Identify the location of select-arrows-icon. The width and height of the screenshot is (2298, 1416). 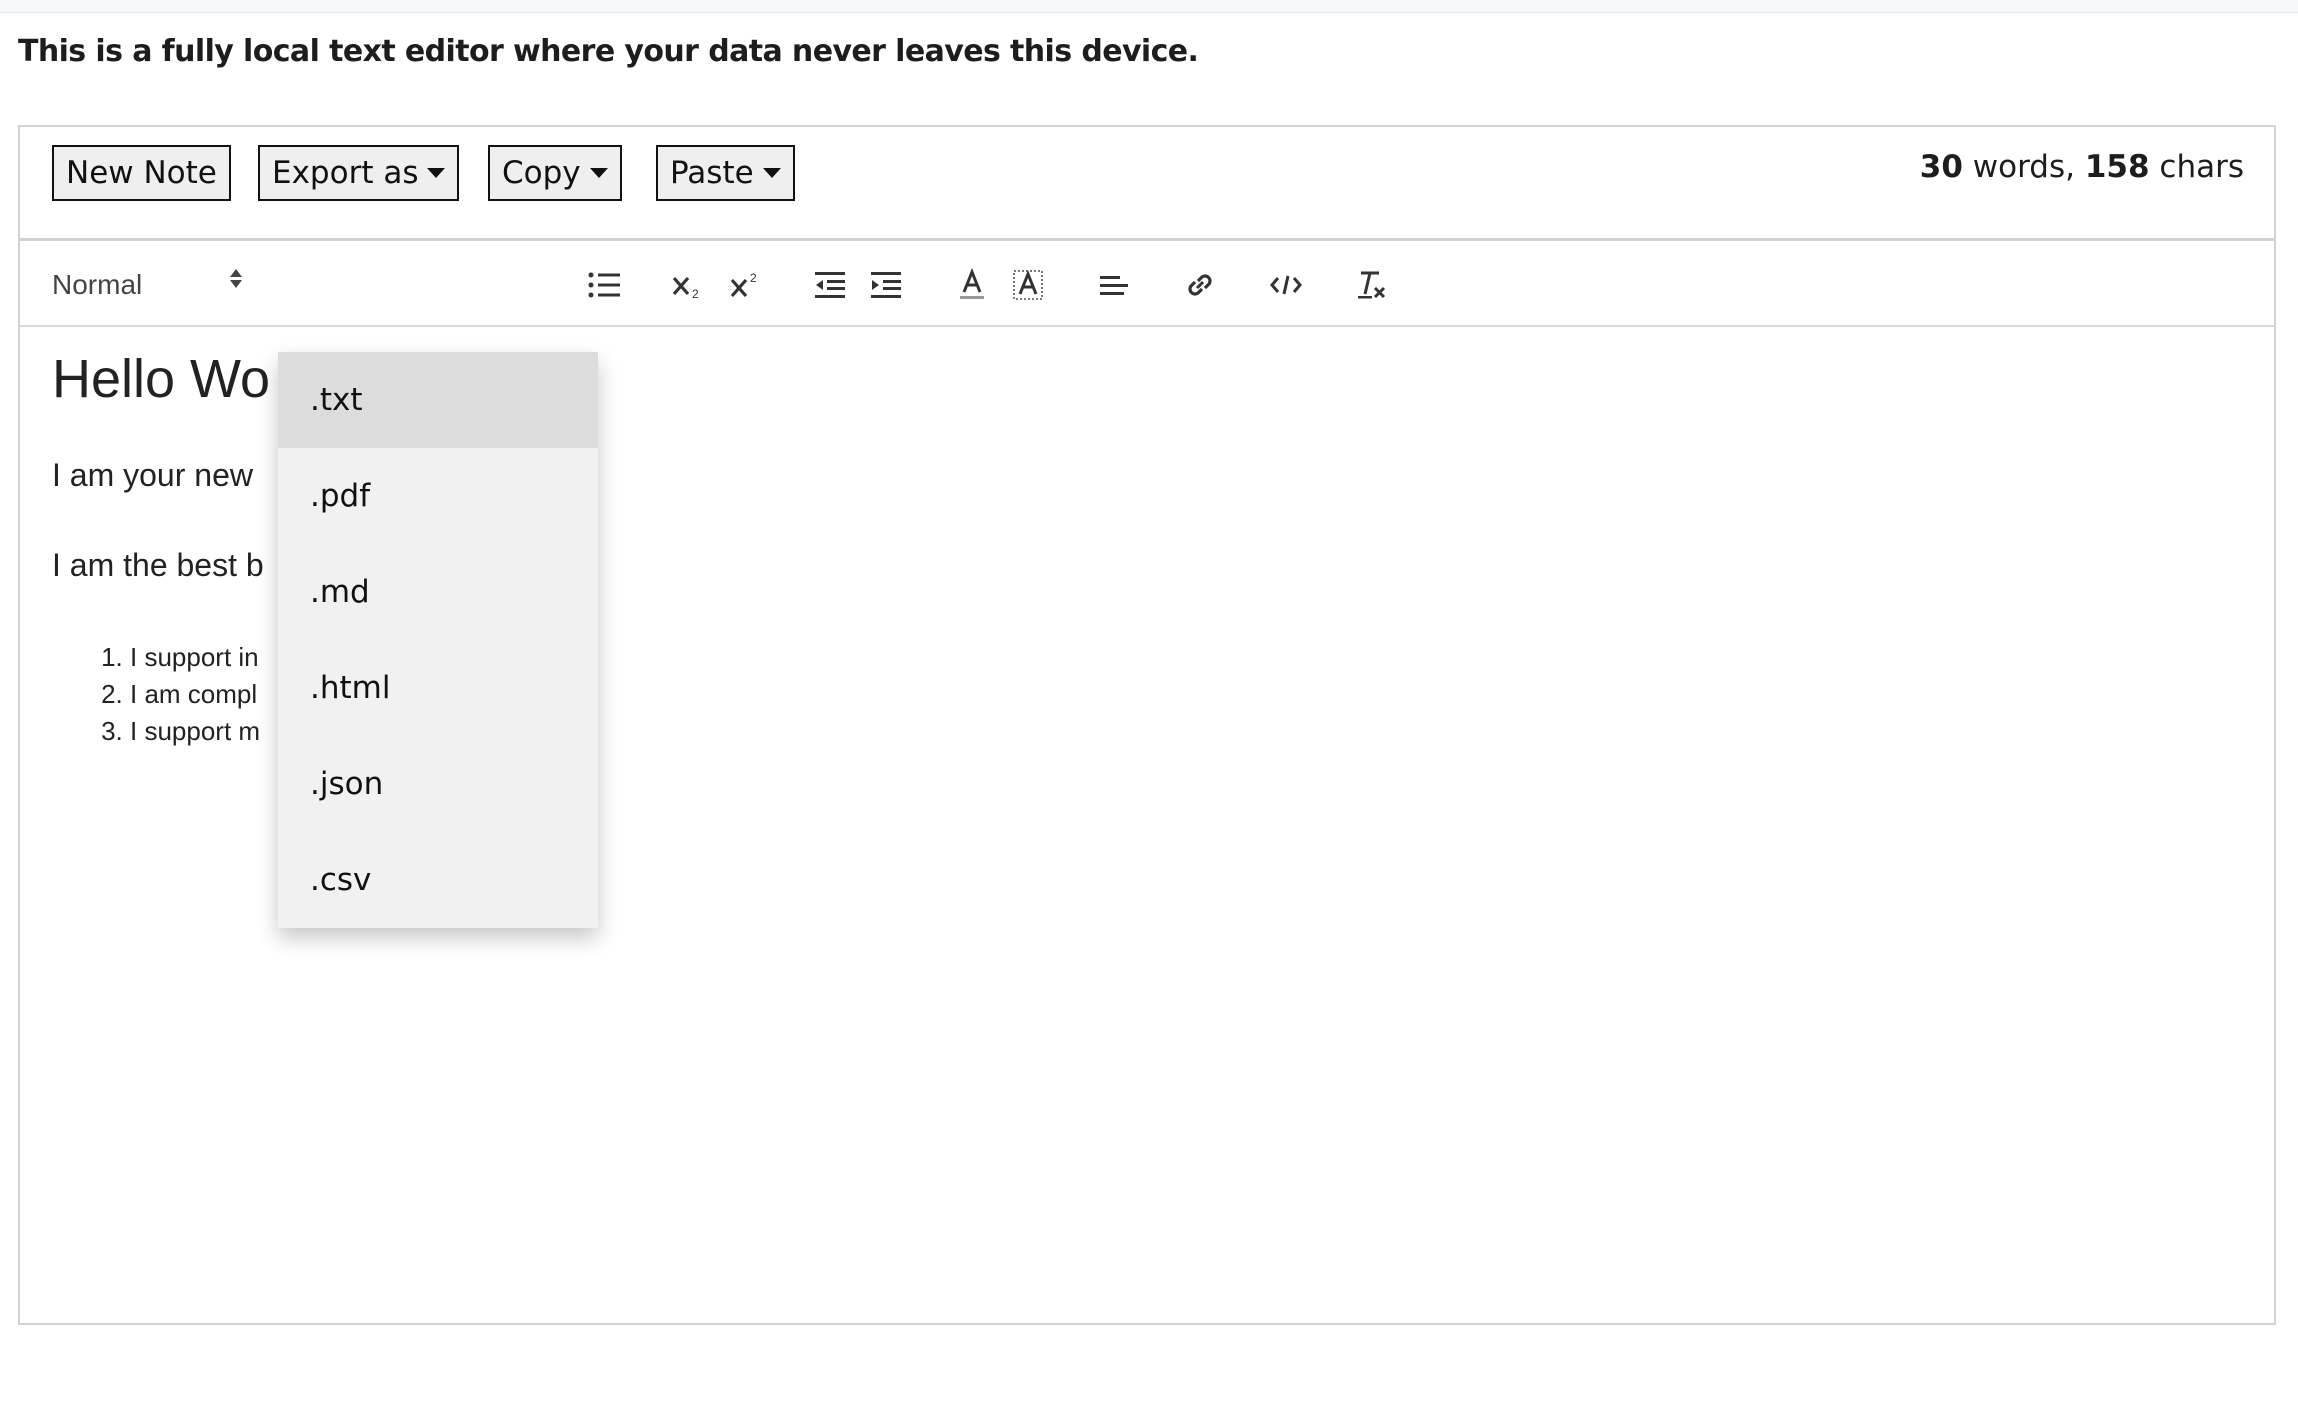
(236, 278).